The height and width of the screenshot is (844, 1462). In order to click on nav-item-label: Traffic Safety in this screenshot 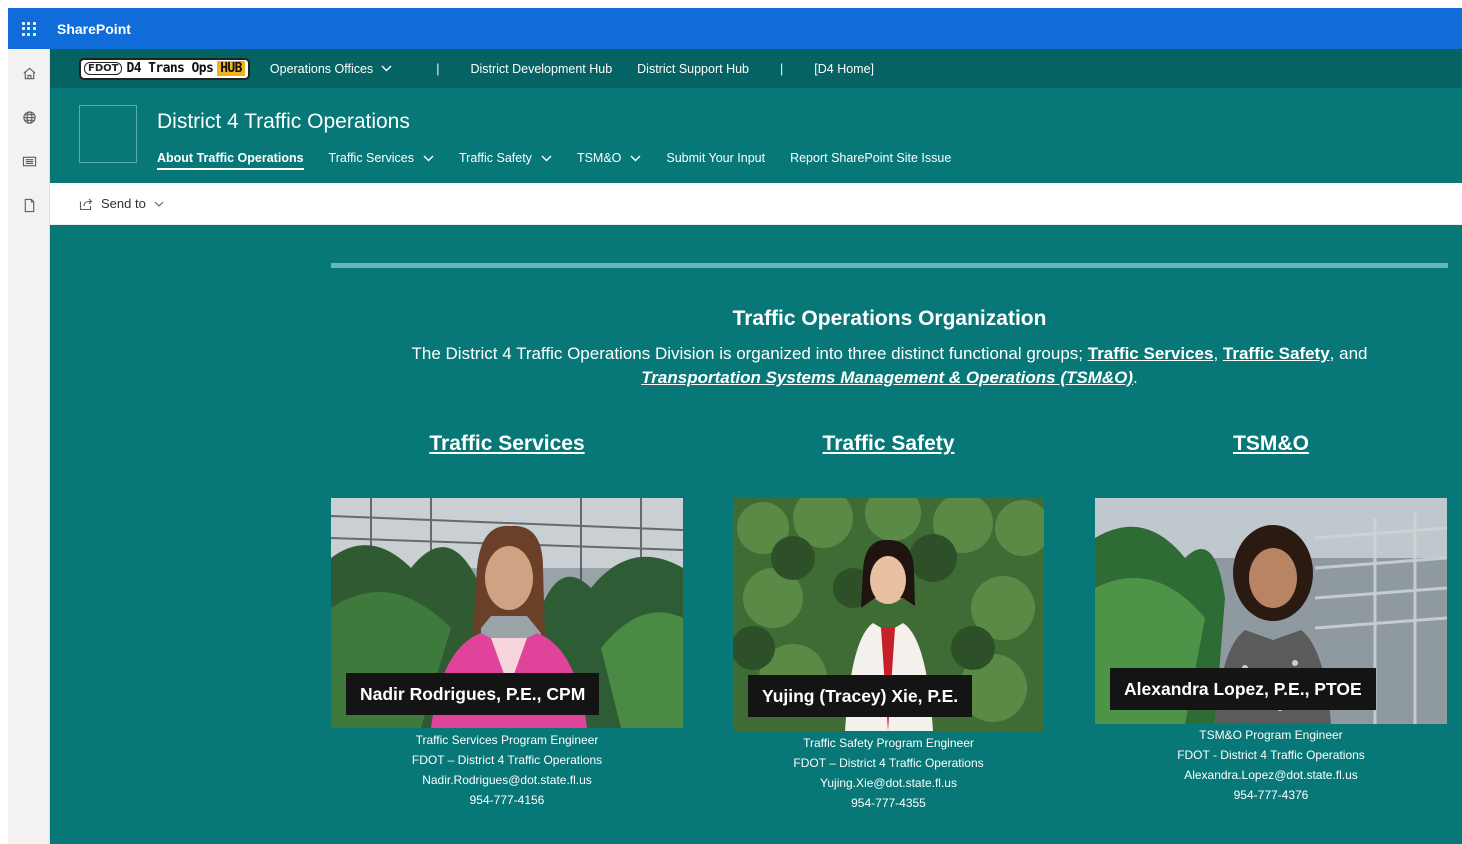, I will do `click(495, 158)`.